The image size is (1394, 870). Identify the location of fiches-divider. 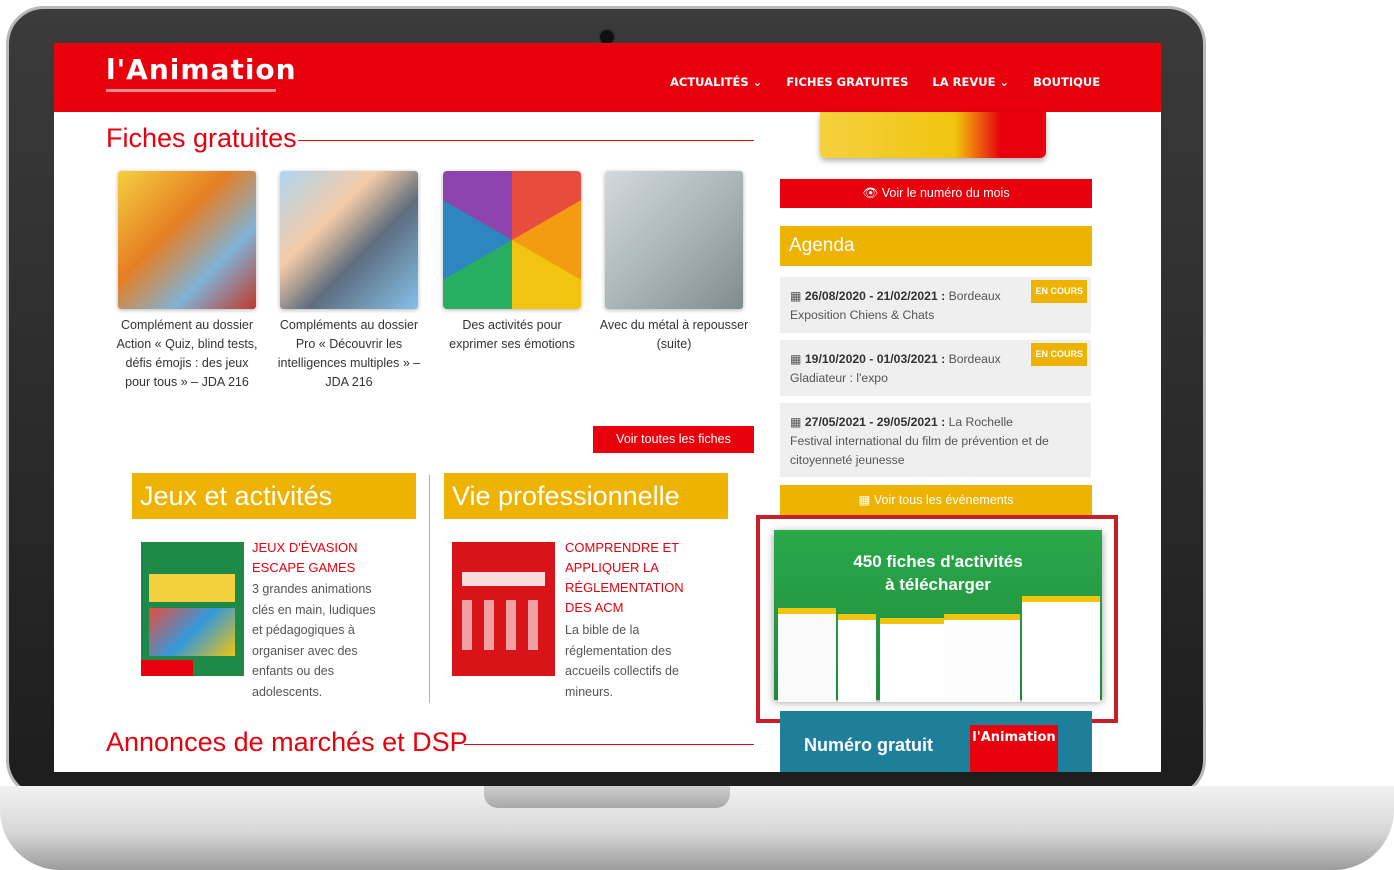
(526, 140).